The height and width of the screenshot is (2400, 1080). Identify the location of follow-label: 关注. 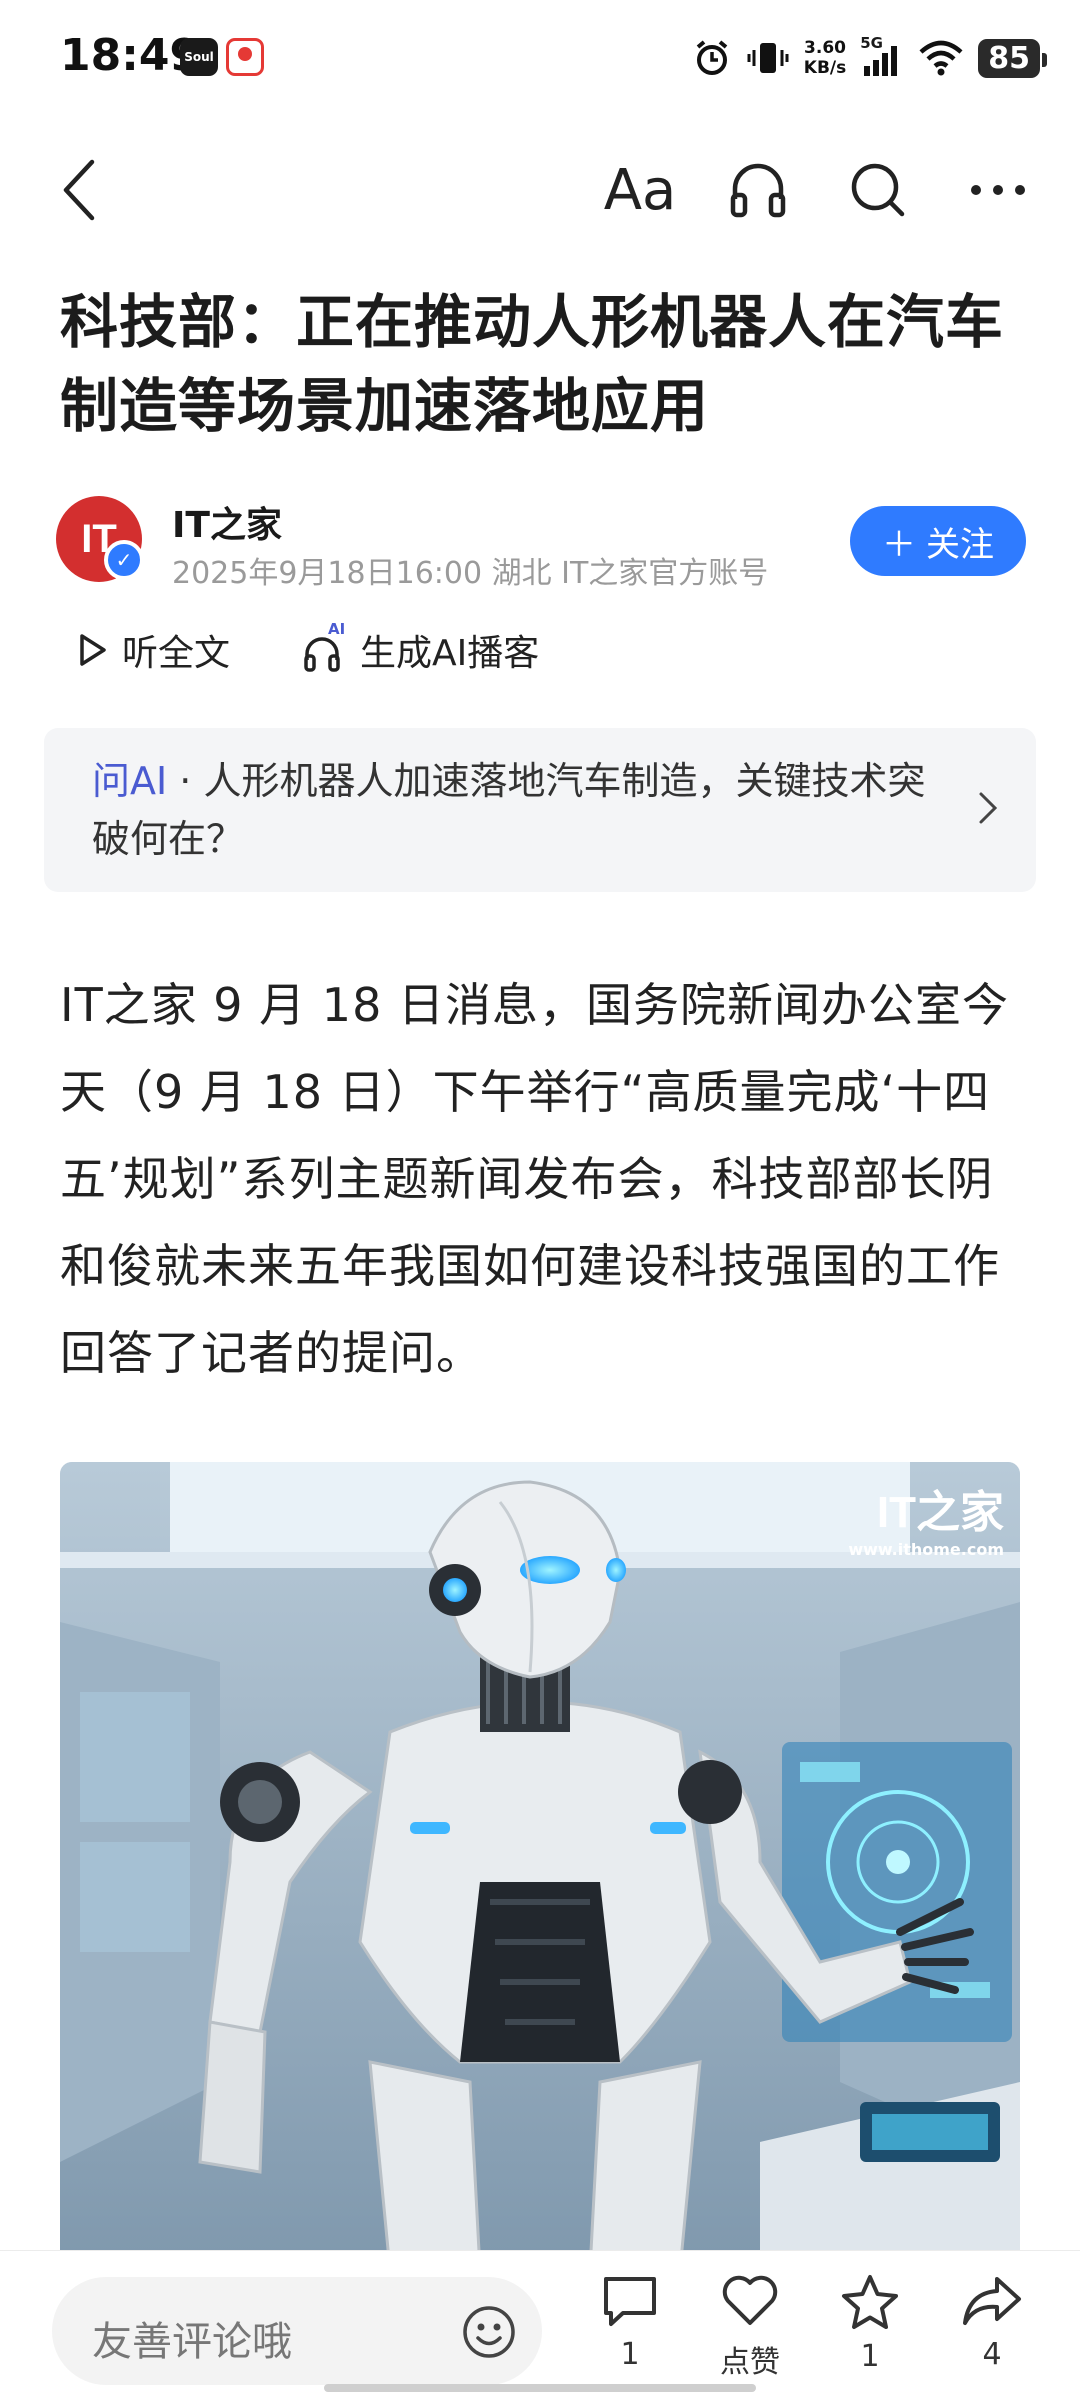
(960, 544).